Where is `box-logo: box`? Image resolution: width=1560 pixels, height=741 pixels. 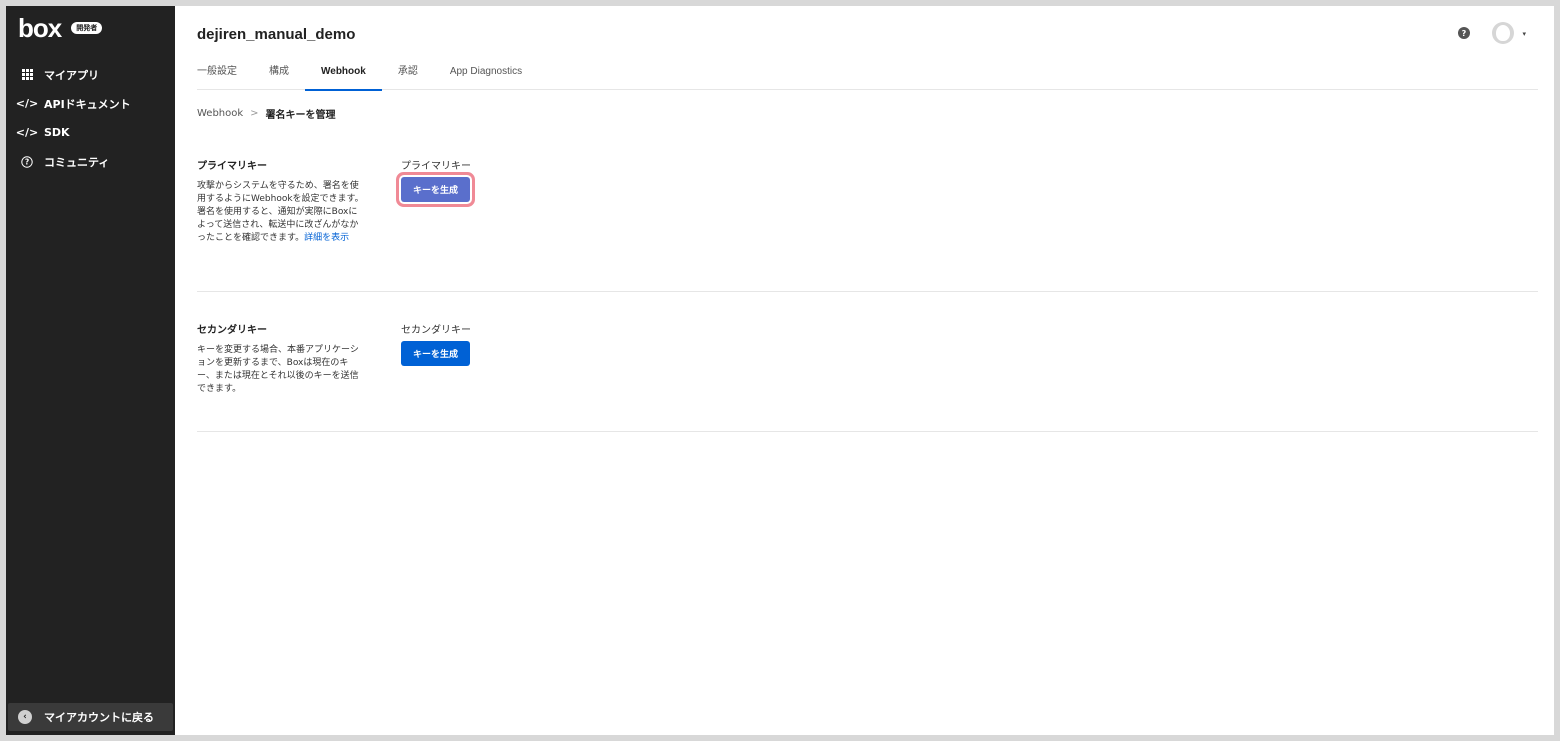 box-logo: box is located at coordinates (40, 28).